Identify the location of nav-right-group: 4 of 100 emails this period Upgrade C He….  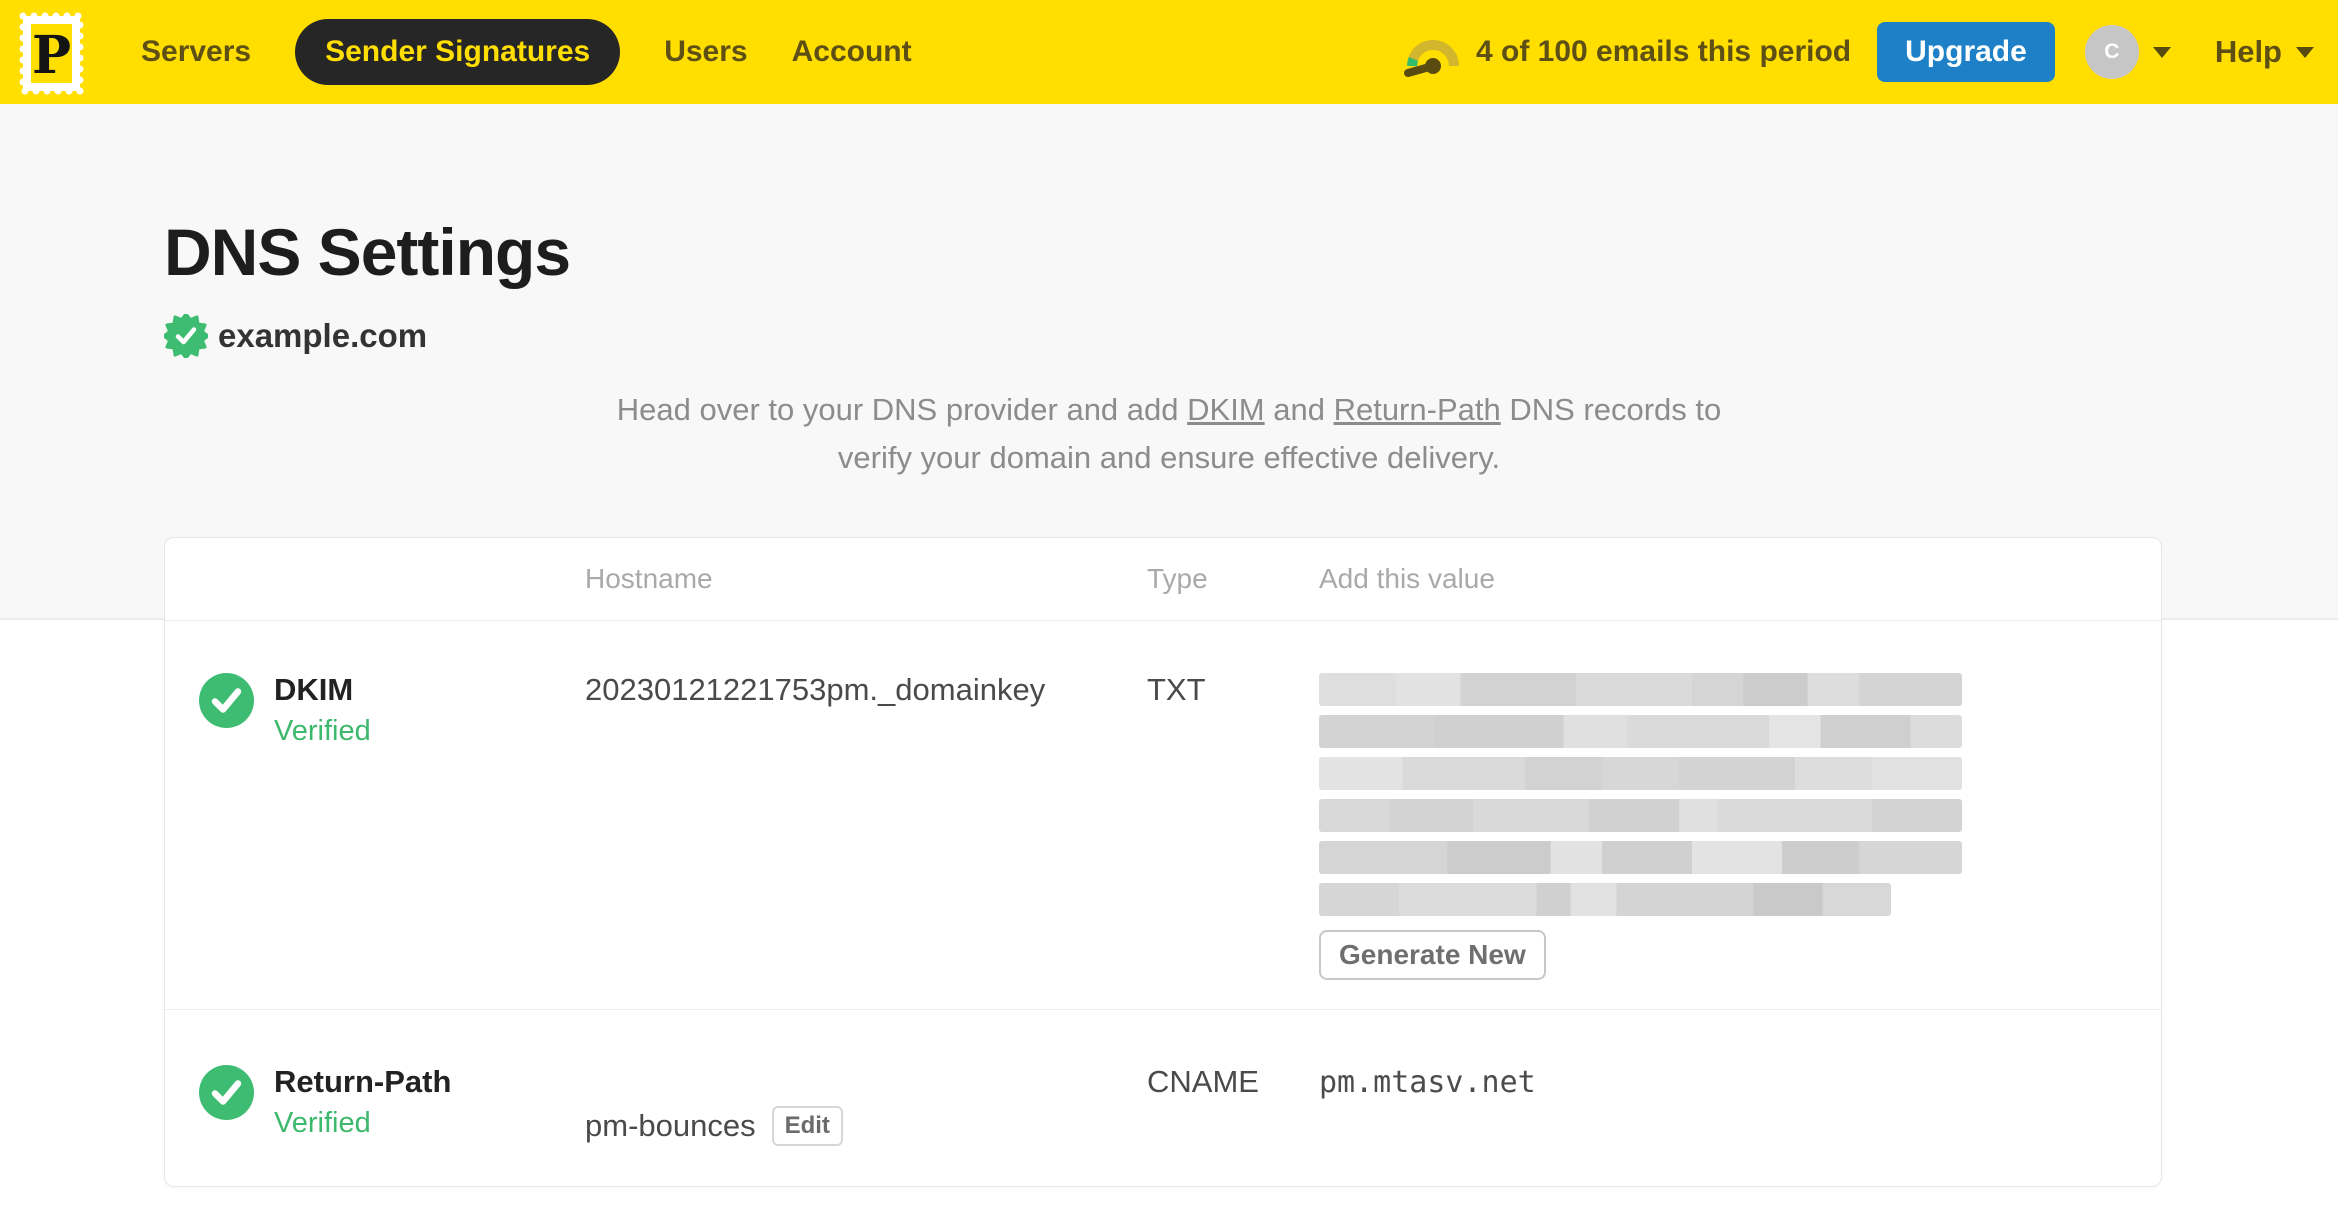
(1858, 52).